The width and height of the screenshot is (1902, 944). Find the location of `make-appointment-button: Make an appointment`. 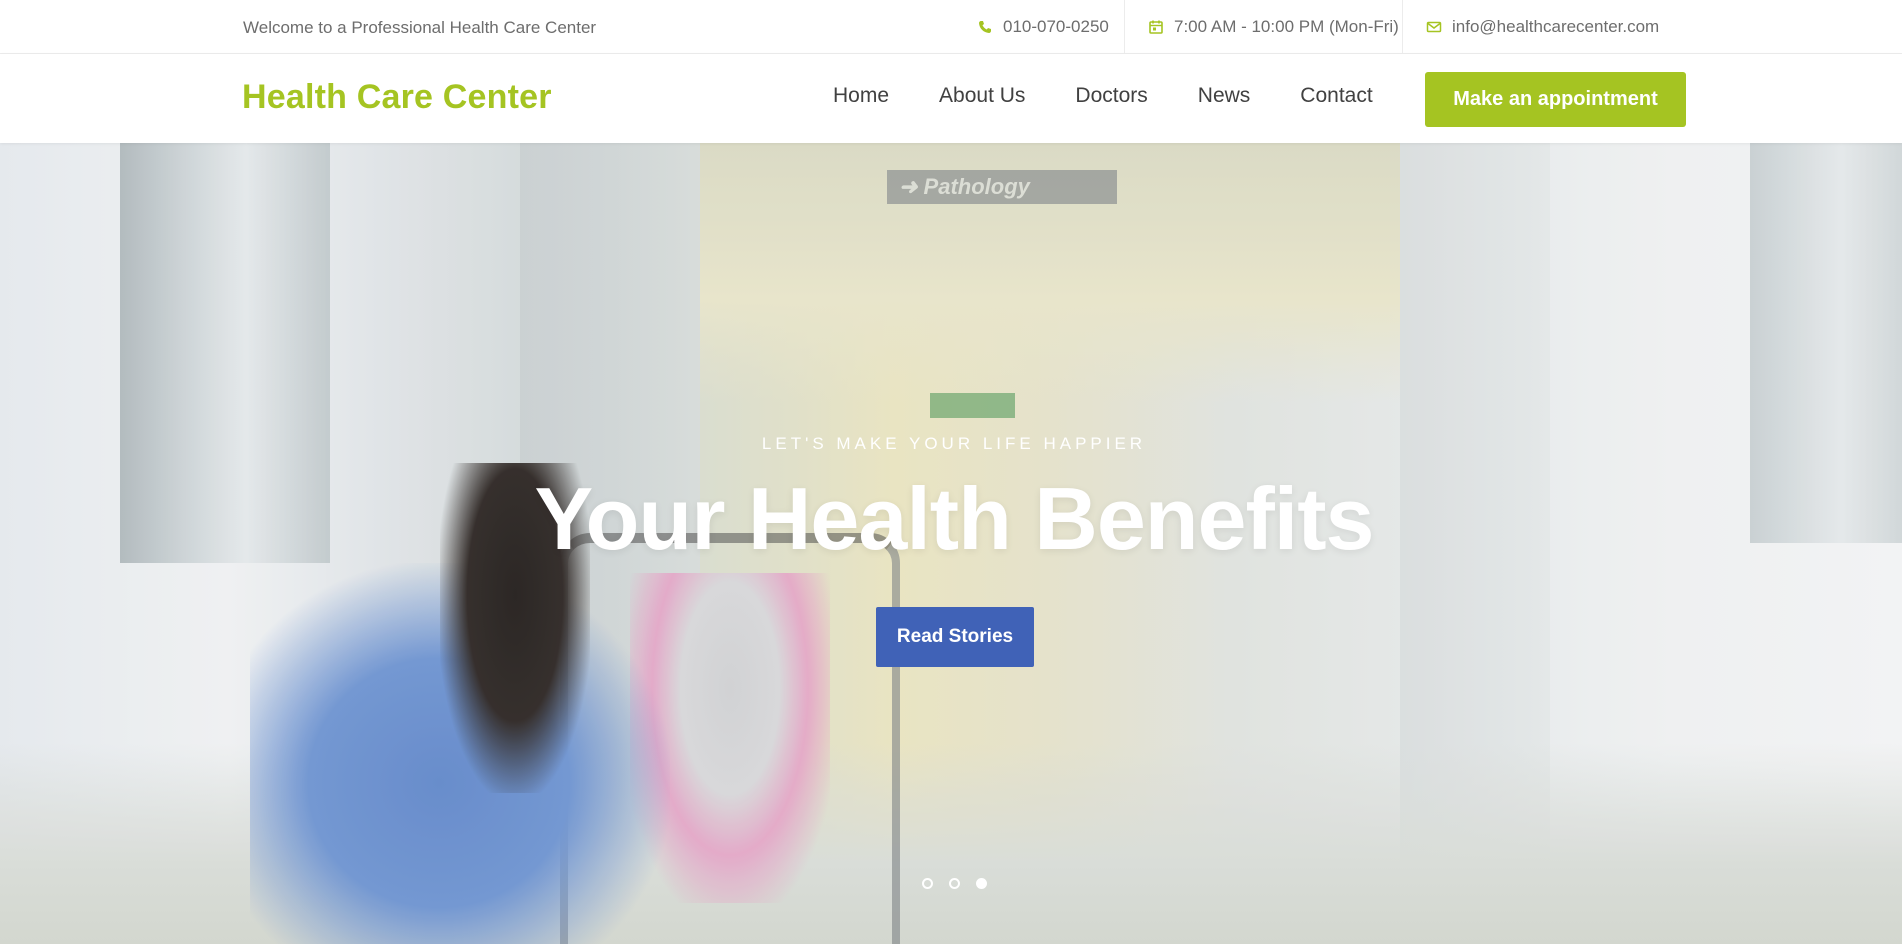

make-appointment-button: Make an appointment is located at coordinates (1555, 99).